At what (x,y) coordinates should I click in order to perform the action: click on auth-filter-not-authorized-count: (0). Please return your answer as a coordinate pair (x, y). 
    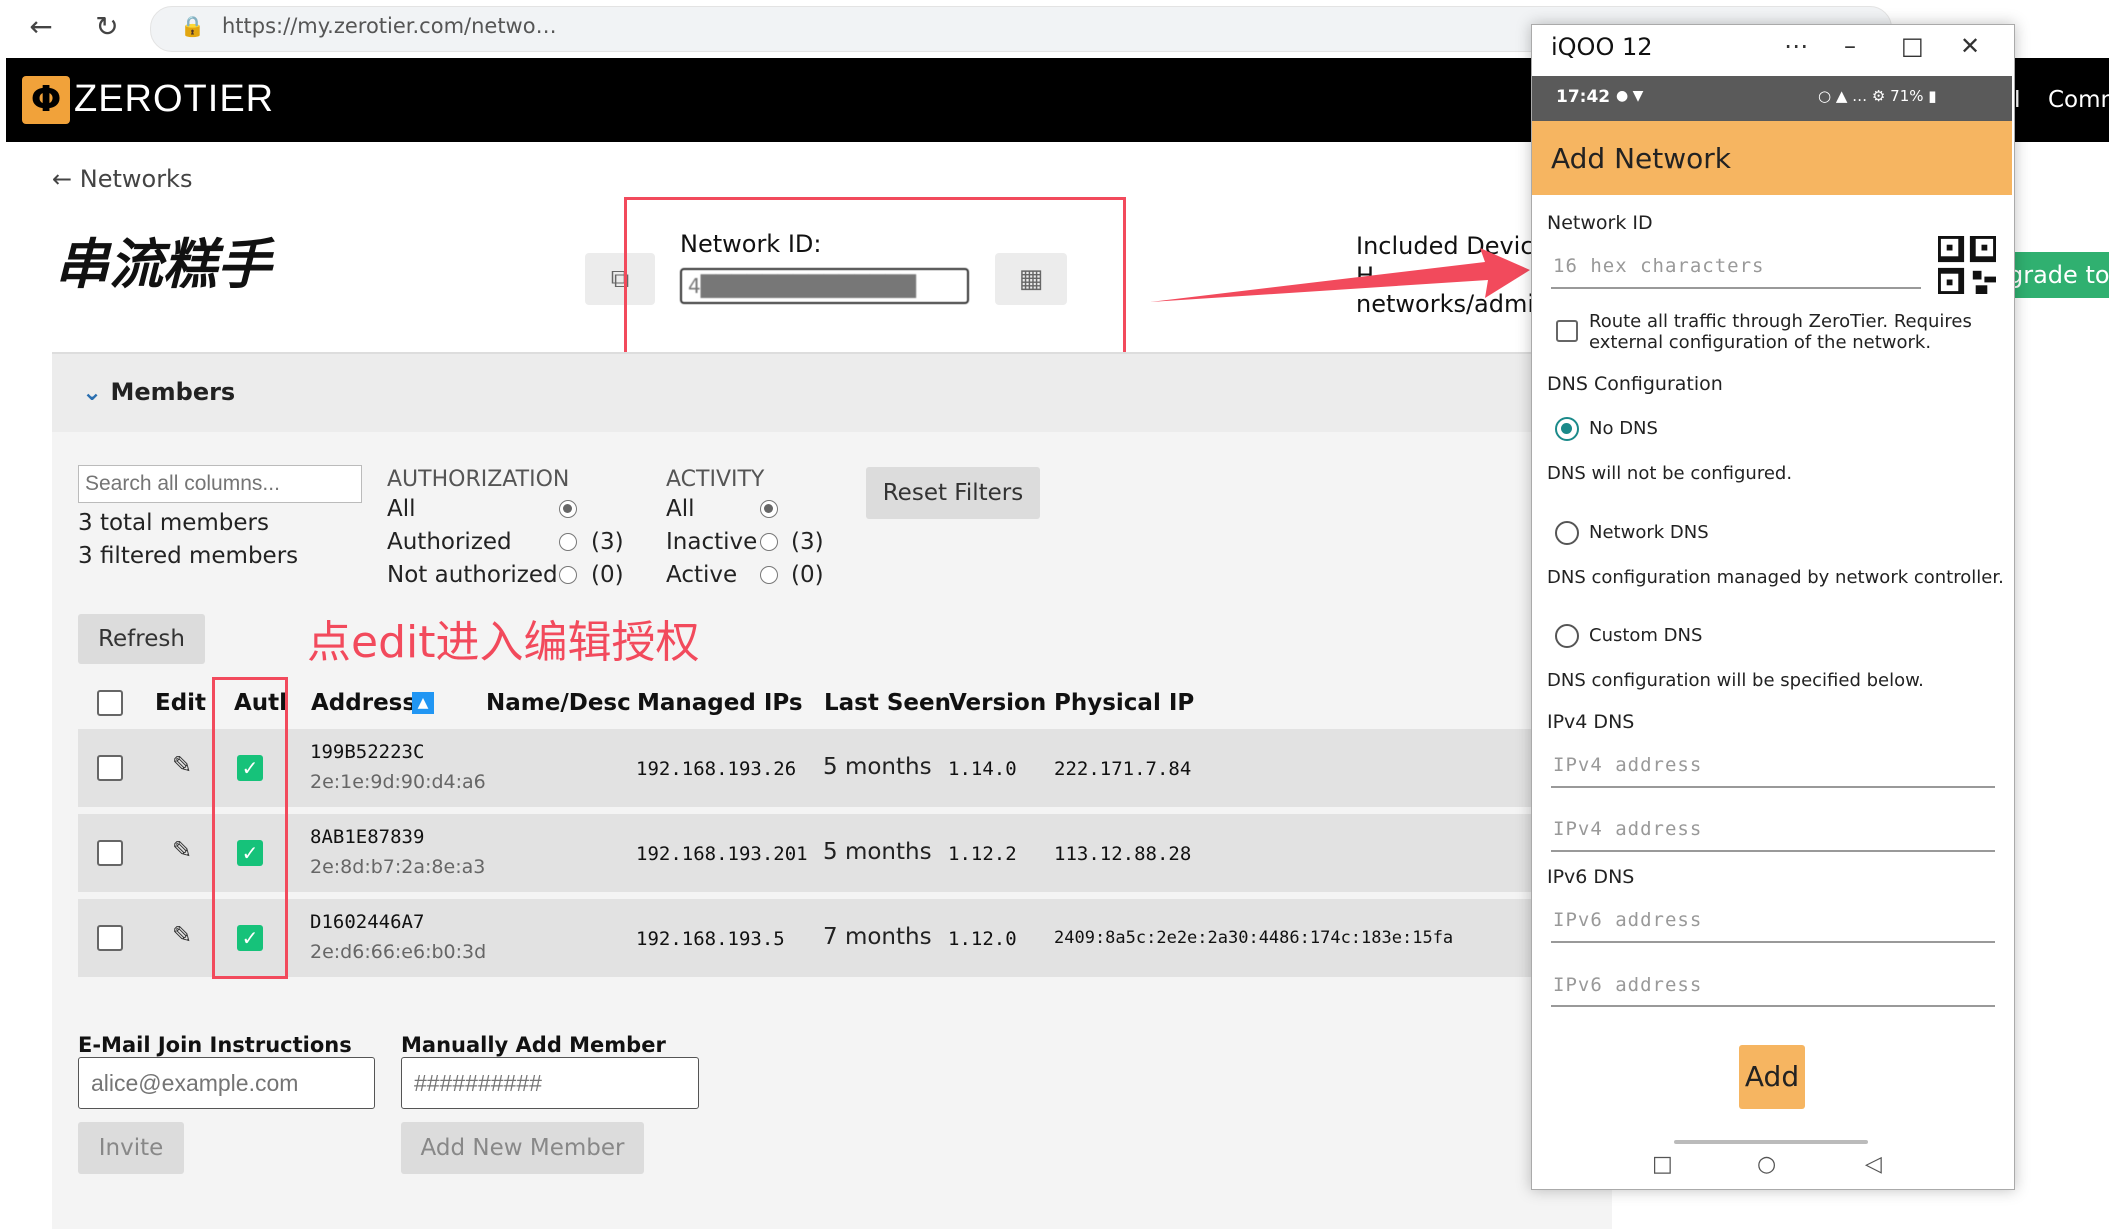
    Looking at the image, I should click on (607, 575).